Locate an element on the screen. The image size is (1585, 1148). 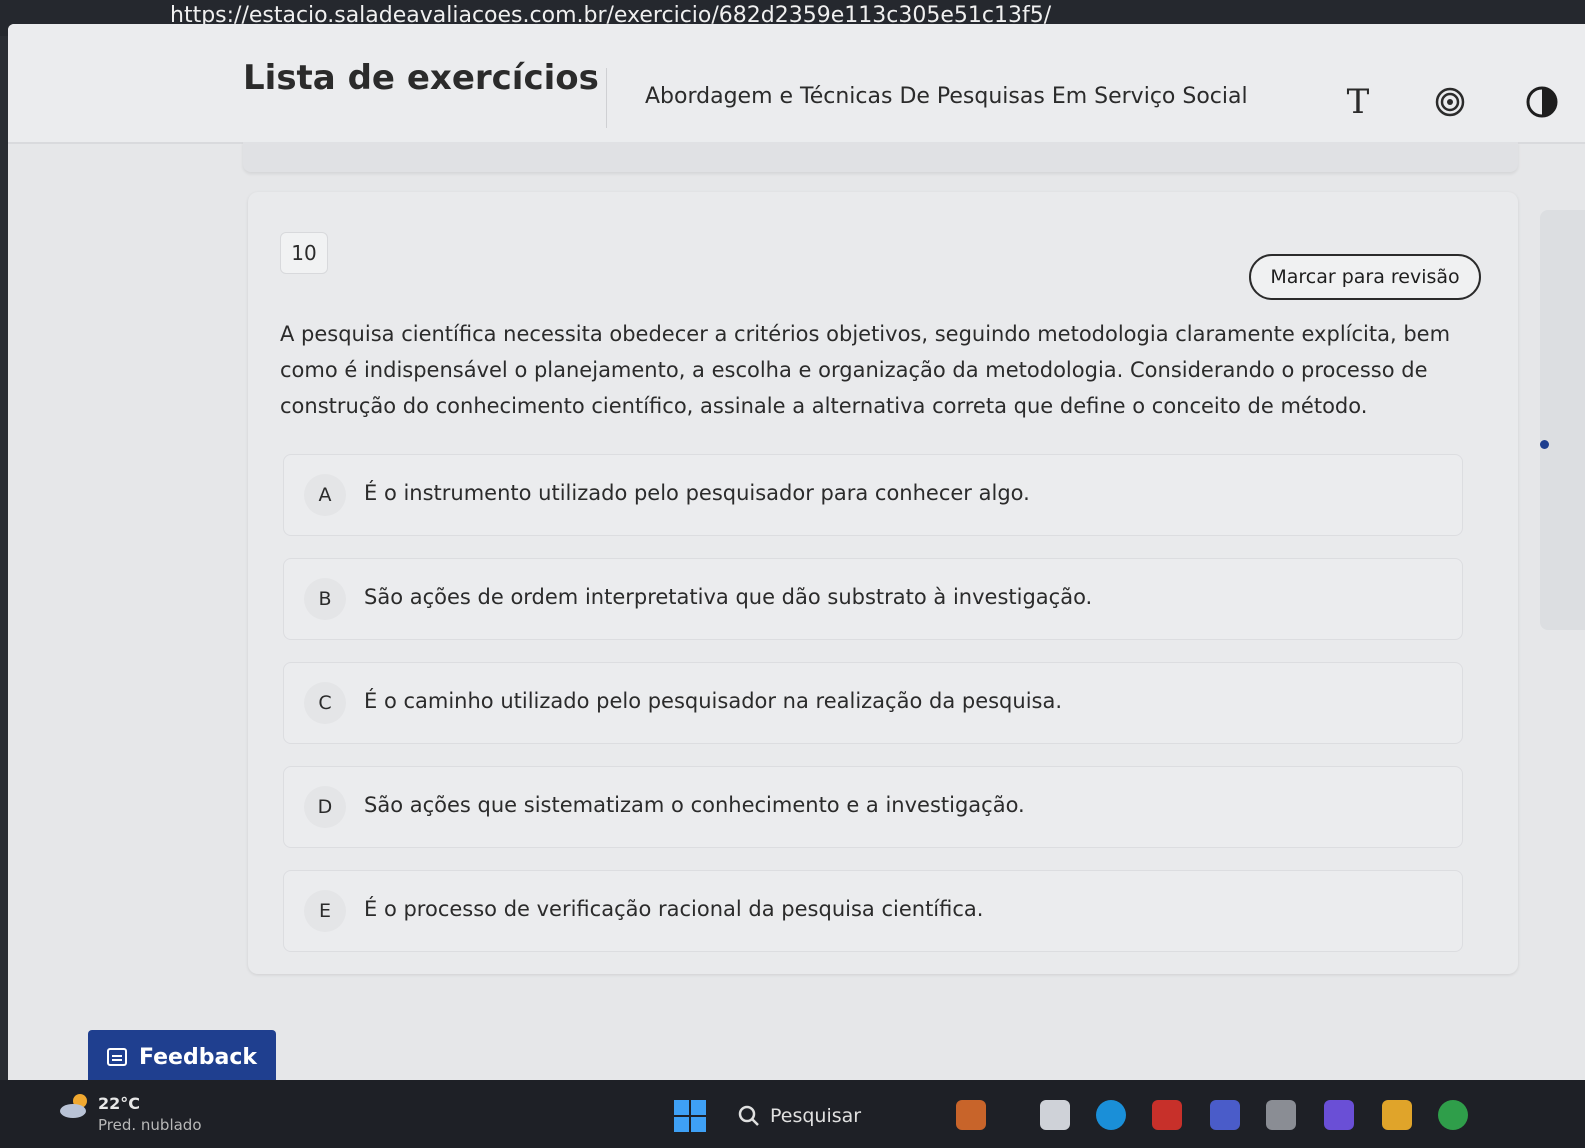
taskbar-search: Pesquisar is located at coordinates (833, 1116).